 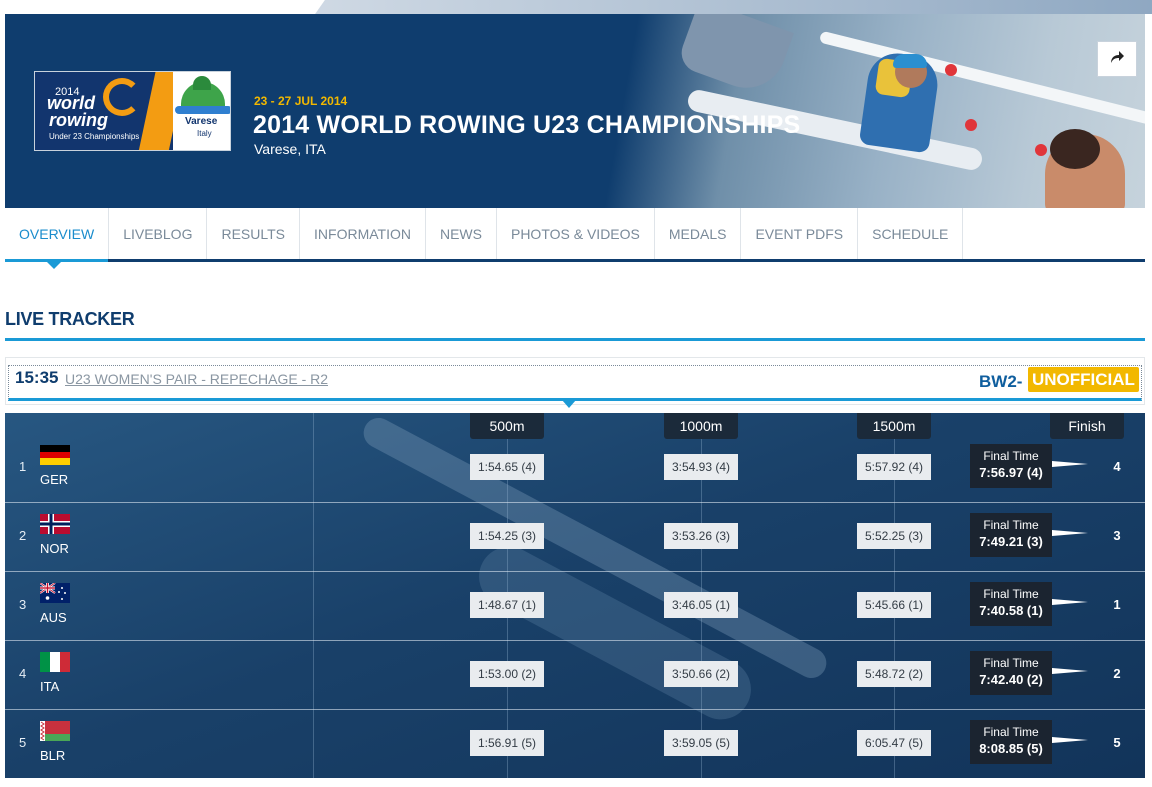 I want to click on status-badge: UNOFFICIAL, so click(x=1083, y=379).